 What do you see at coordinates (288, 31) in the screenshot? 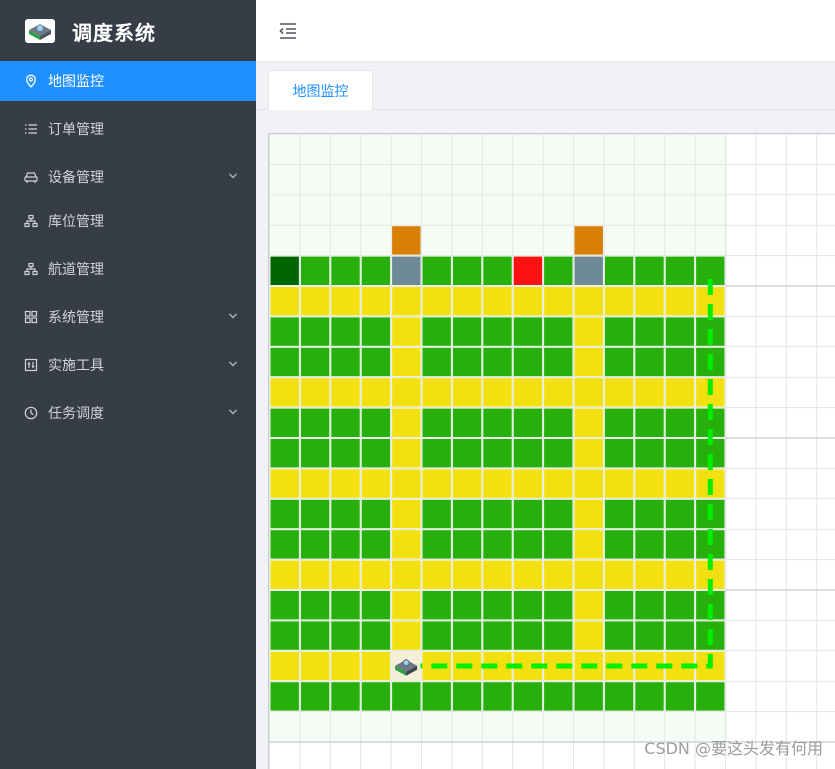
I see `menu-fold-icon` at bounding box center [288, 31].